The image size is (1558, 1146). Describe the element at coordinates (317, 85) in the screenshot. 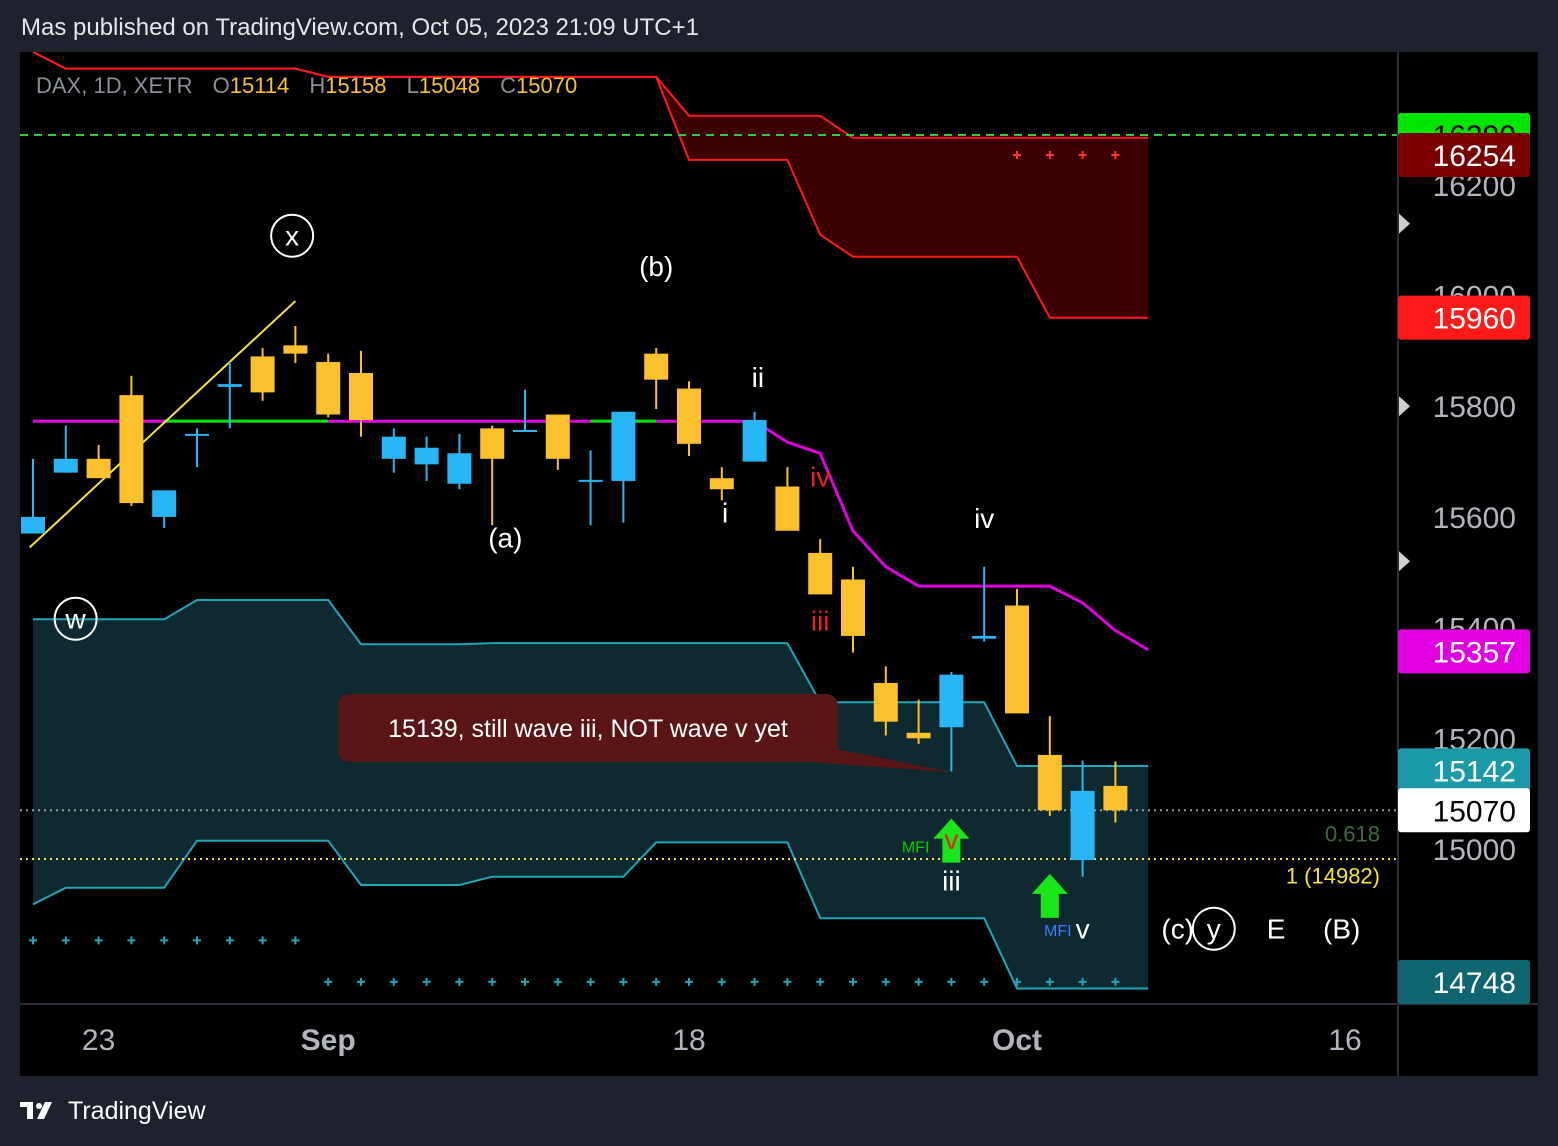

I see `legend-high-label: H` at that location.